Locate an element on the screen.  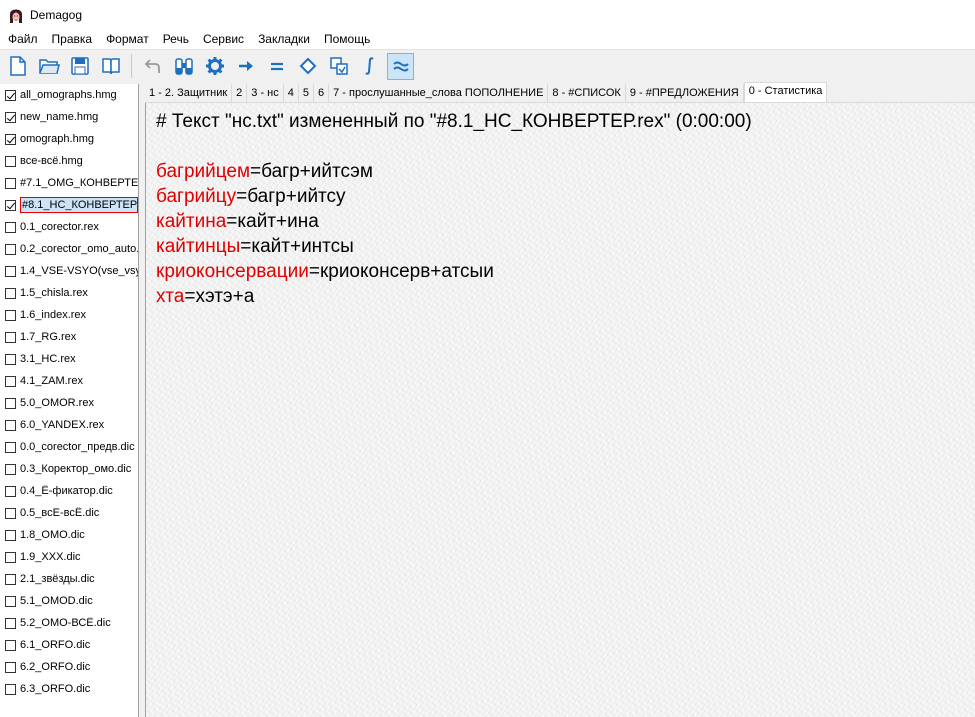
file-list-item: 0.4_Ё-фикатор.dic is located at coordinates (69, 491).